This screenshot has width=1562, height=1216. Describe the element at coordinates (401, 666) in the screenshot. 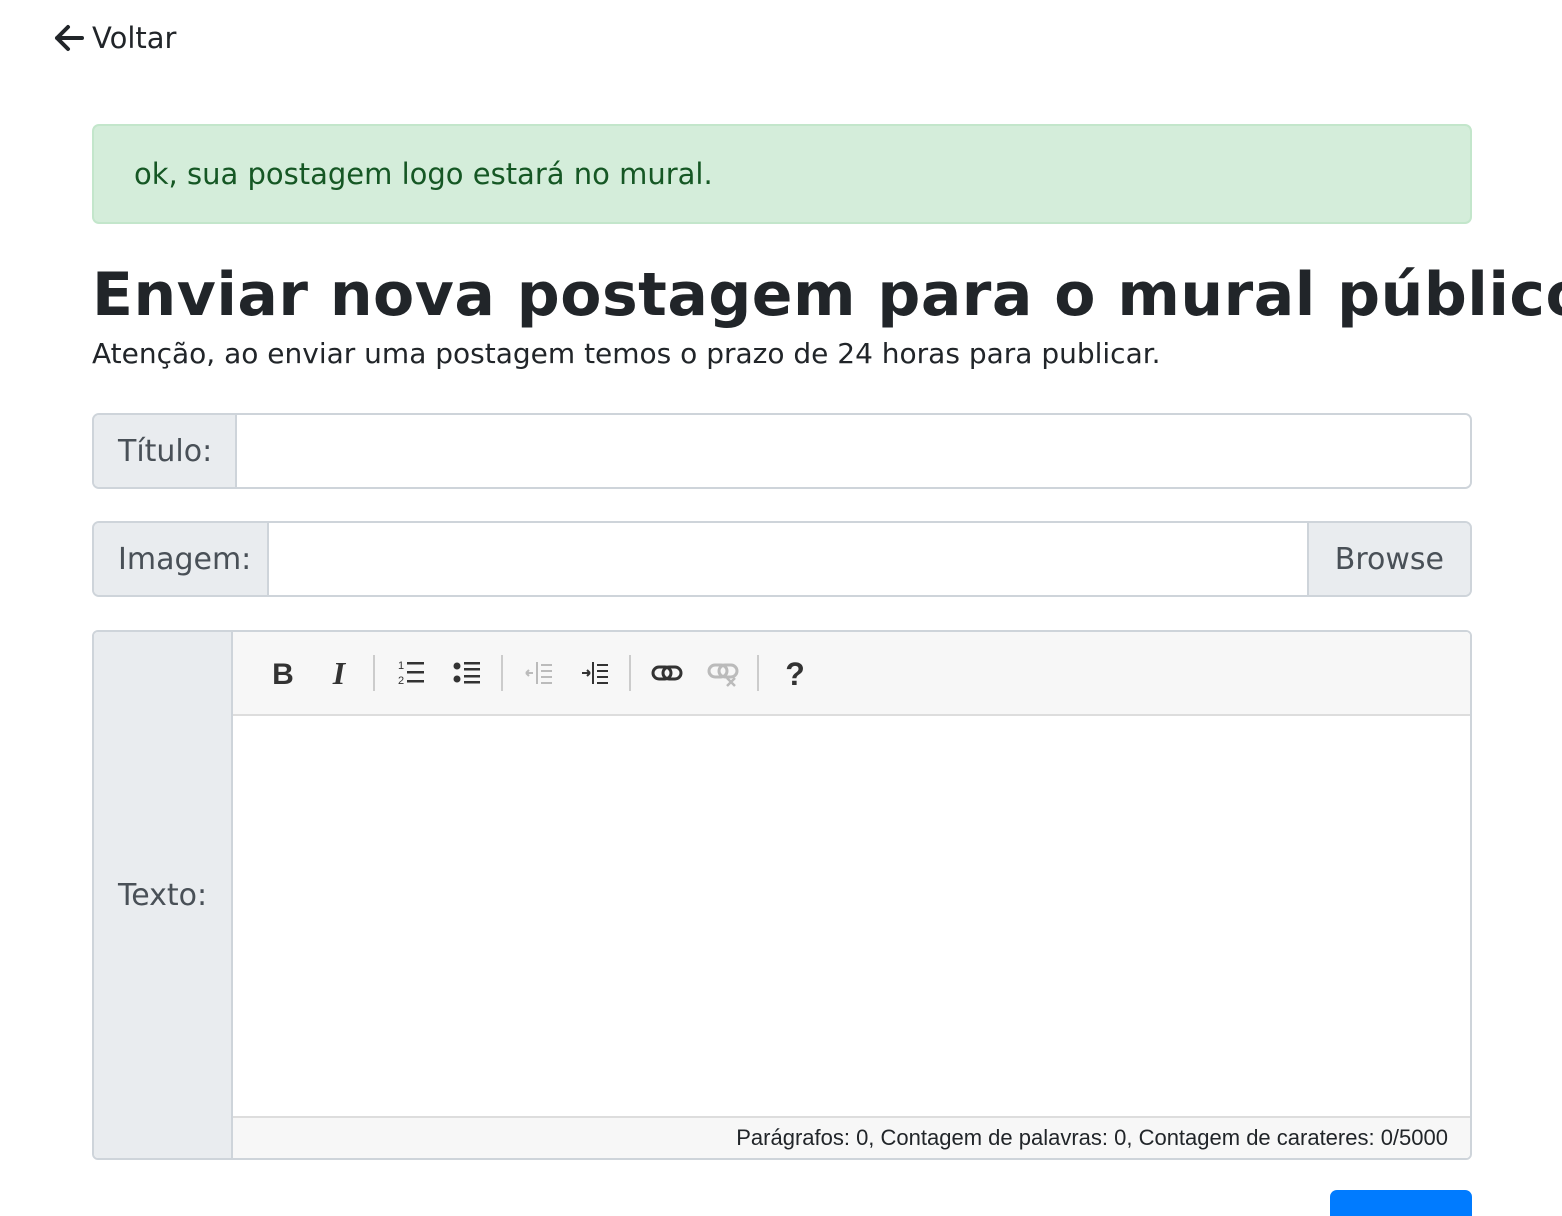

I see `svg-text: 1` at that location.